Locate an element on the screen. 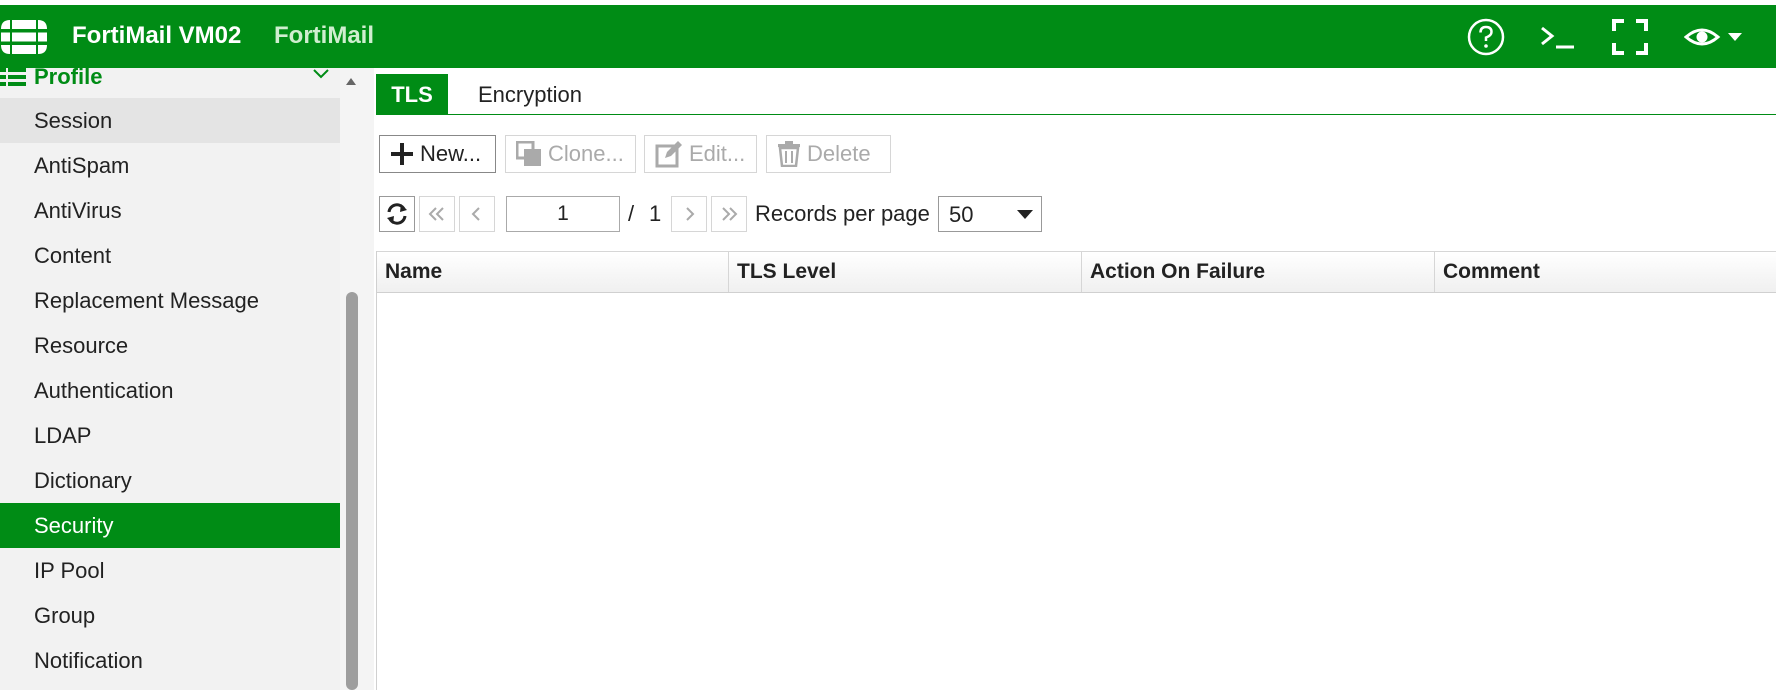 This screenshot has width=1776, height=690. top-bar: FortiMail VM02 FortiMail is located at coordinates (888, 36).